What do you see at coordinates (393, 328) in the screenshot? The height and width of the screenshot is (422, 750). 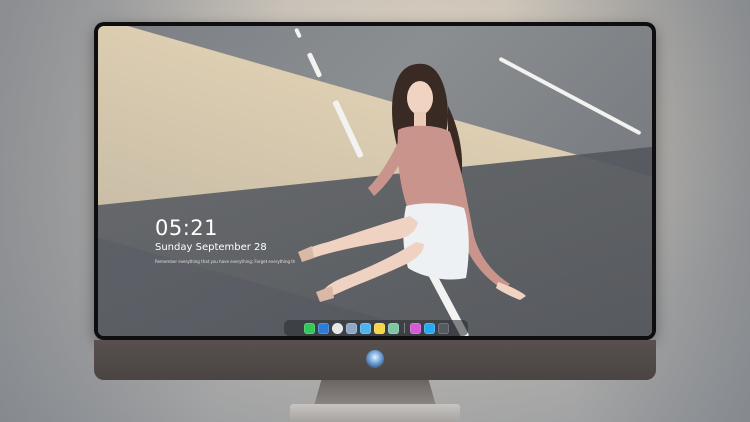 I see `photos-icon` at bounding box center [393, 328].